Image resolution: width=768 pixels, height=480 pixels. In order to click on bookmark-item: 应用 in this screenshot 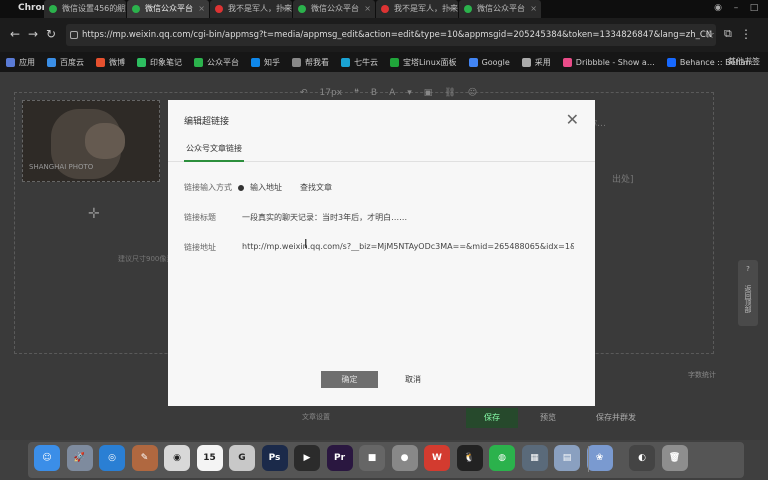, I will do `click(20, 62)`.